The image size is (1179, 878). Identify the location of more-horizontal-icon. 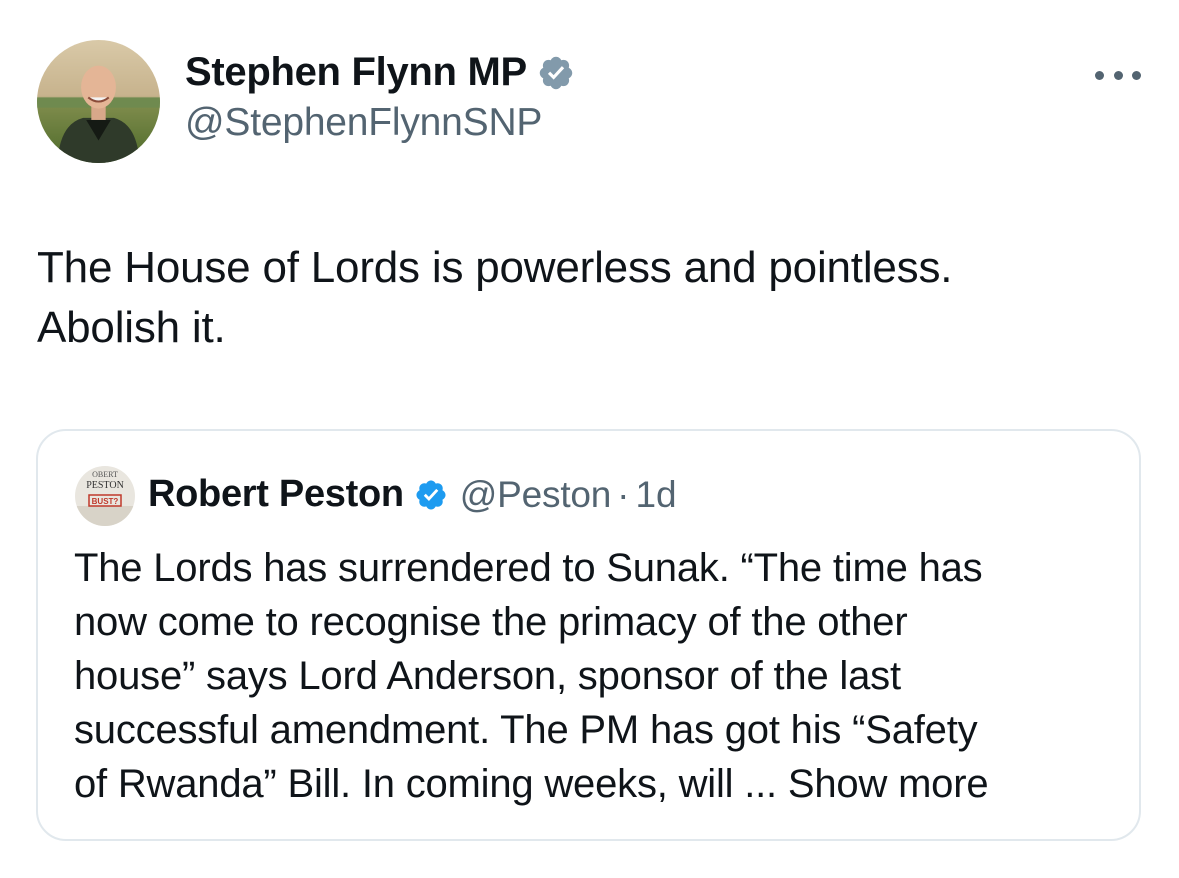
(1118, 75).